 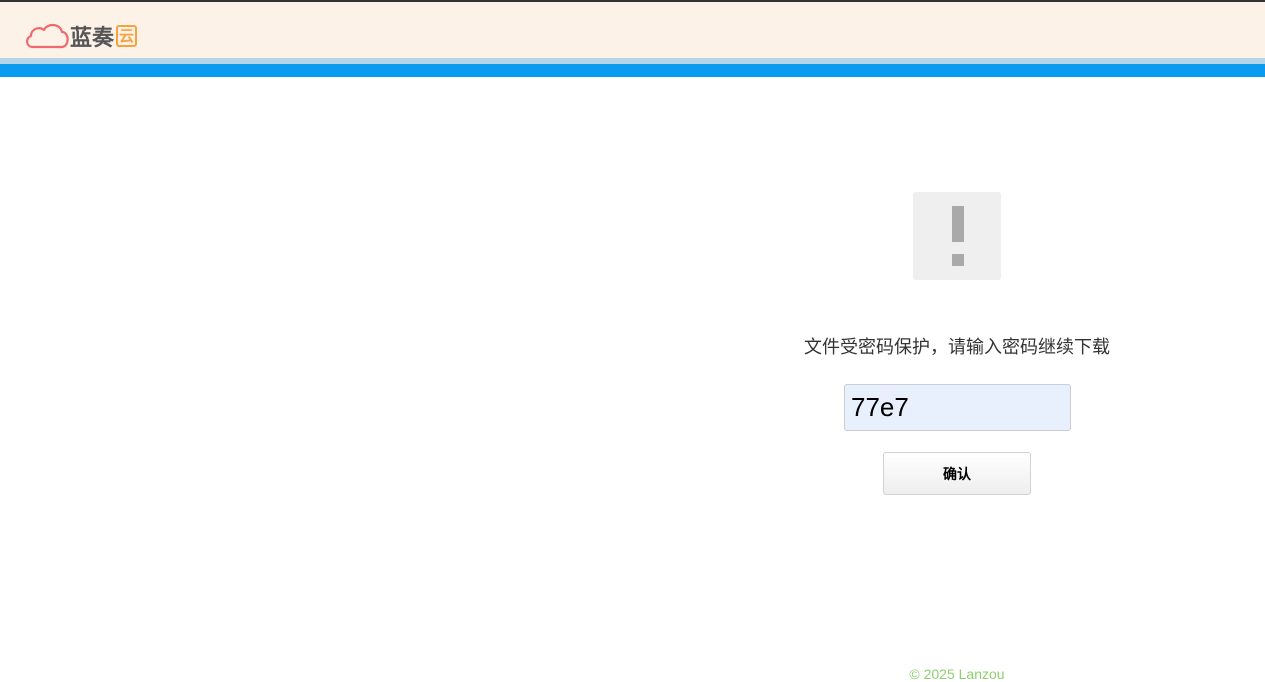 I want to click on exclamation-dot, so click(x=958, y=260).